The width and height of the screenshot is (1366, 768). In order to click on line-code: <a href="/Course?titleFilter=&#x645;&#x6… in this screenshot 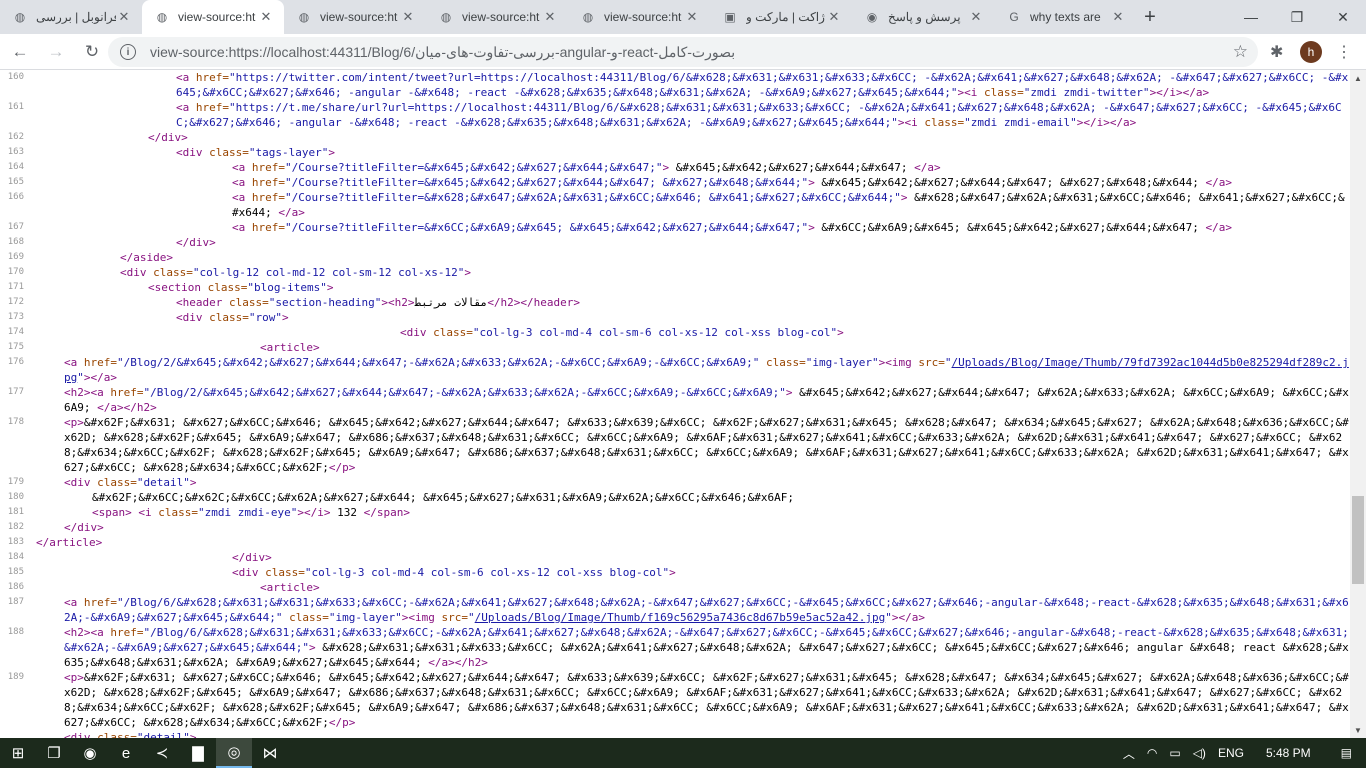, I will do `click(732, 182)`.